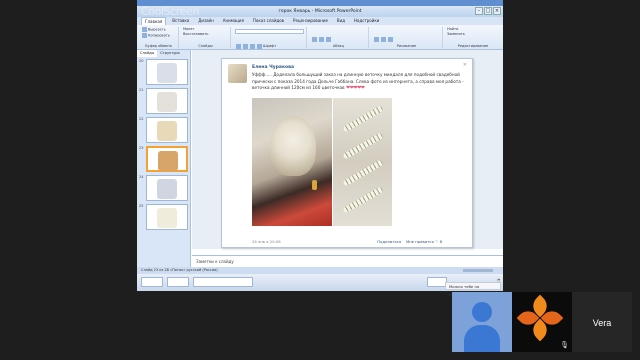 This screenshot has width=640, height=360. What do you see at coordinates (383, 39) in the screenshot?
I see `arrange-icon` at bounding box center [383, 39].